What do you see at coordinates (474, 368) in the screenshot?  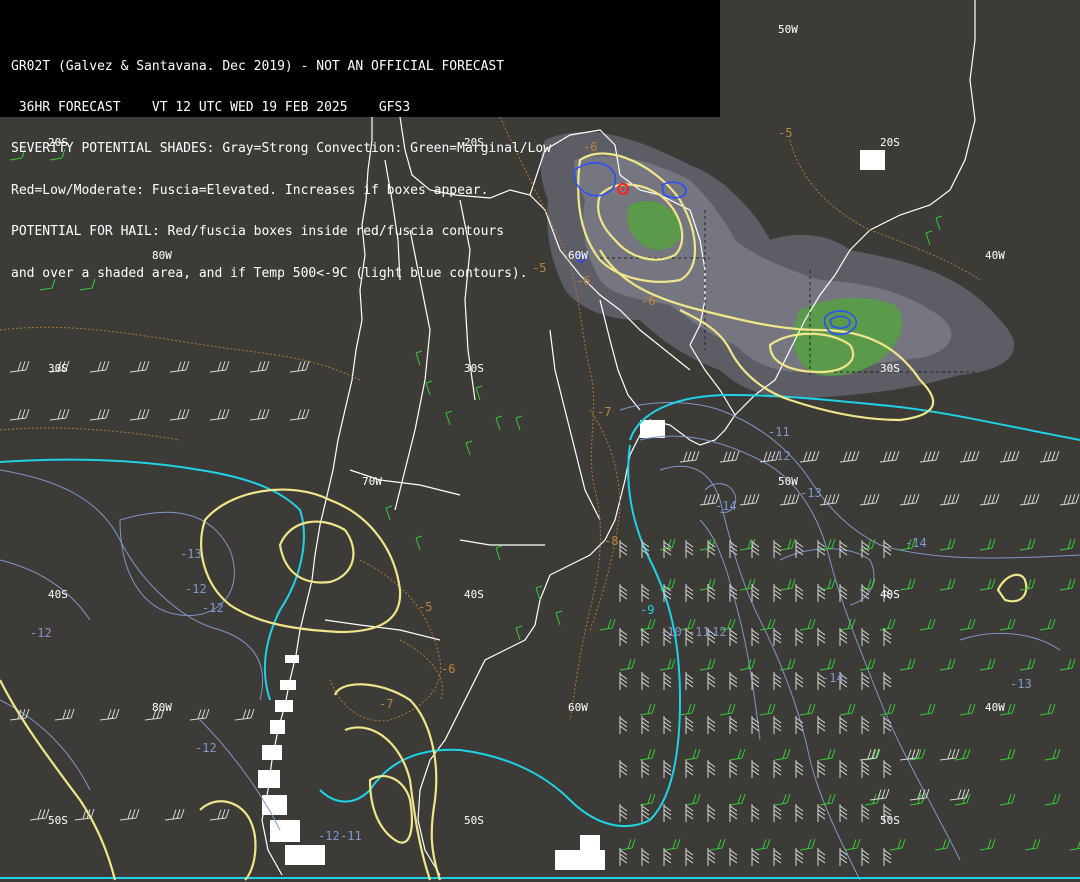 I see `lat-label-30s-center: 30S` at bounding box center [474, 368].